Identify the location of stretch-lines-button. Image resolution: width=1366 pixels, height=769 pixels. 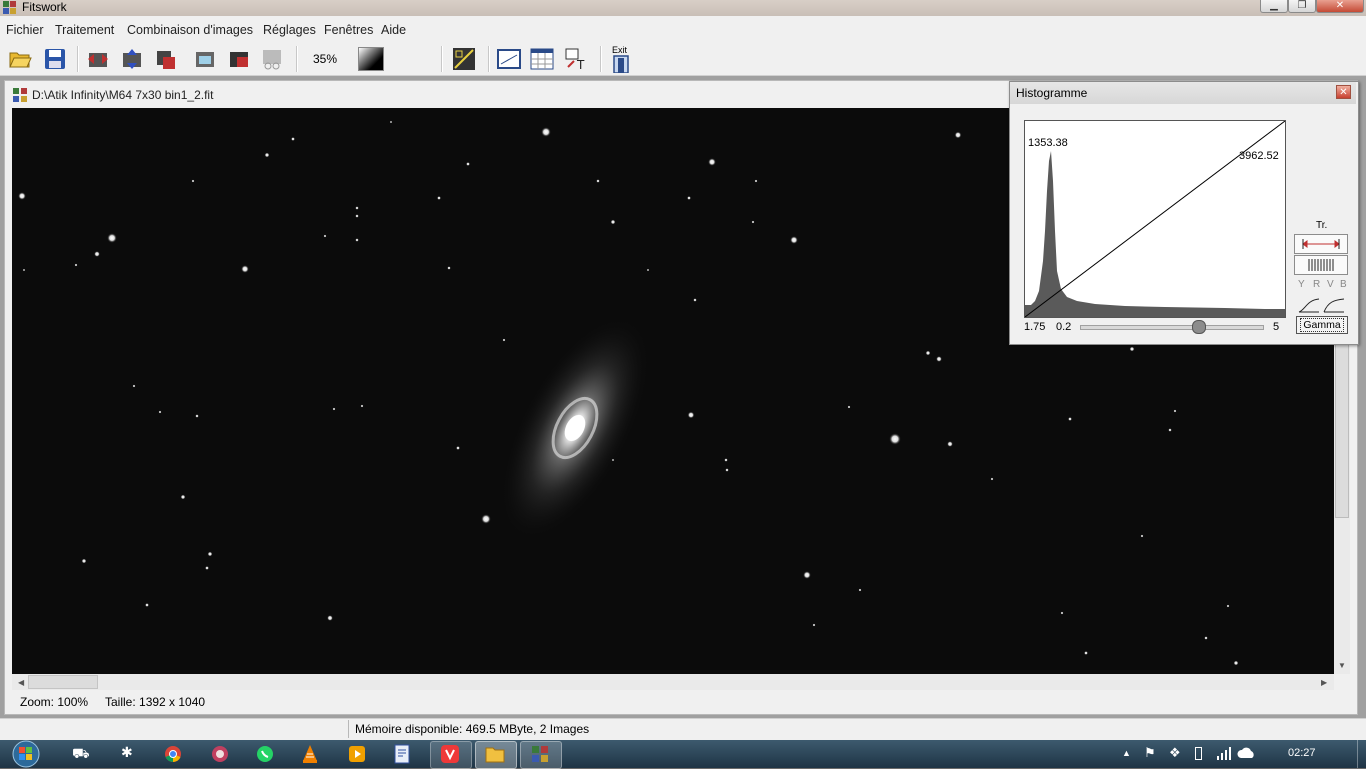
(1321, 265).